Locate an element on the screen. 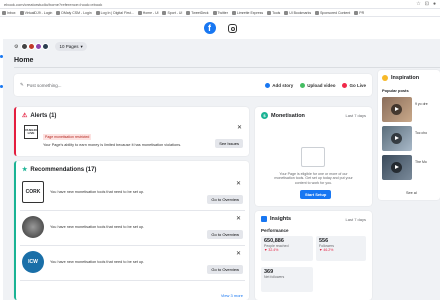 This screenshot has height=300, width=440. page-selector: ⚙ 10 Pages ▾ is located at coordinates (50, 46).